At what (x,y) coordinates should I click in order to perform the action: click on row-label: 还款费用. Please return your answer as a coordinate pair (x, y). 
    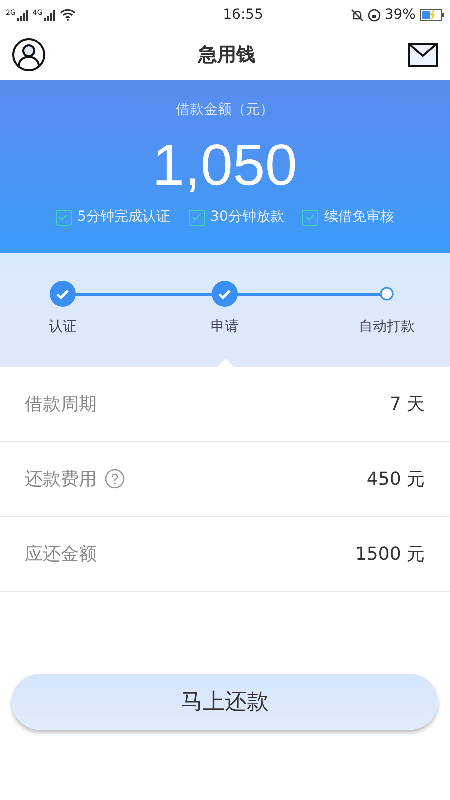
    Looking at the image, I should click on (61, 480).